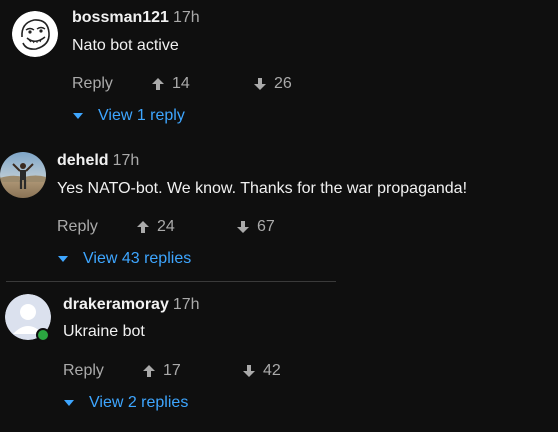  Describe the element at coordinates (43, 335) in the screenshot. I see `online-status-indicator` at that location.